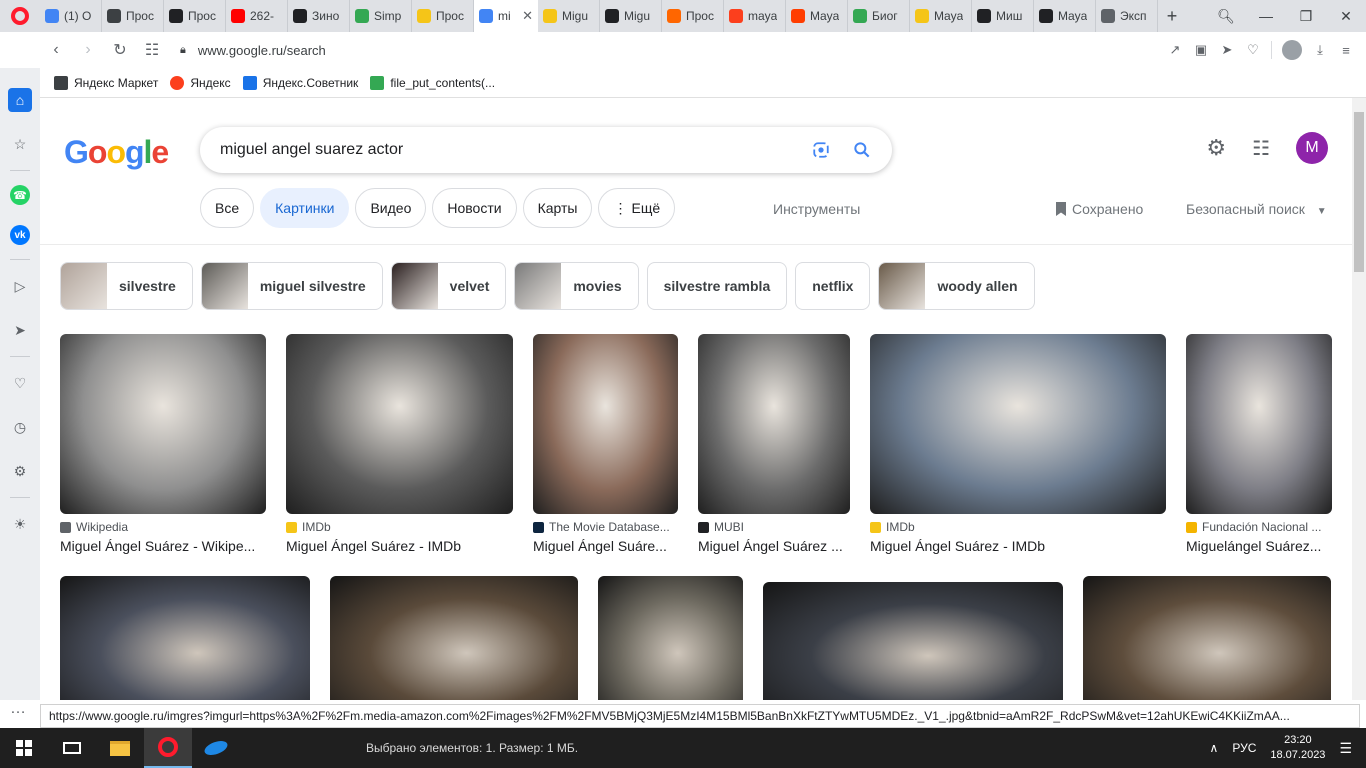 Image resolution: width=1366 pixels, height=768 pixels. What do you see at coordinates (1266, 16) in the screenshot?
I see `minimize-button: —` at bounding box center [1266, 16].